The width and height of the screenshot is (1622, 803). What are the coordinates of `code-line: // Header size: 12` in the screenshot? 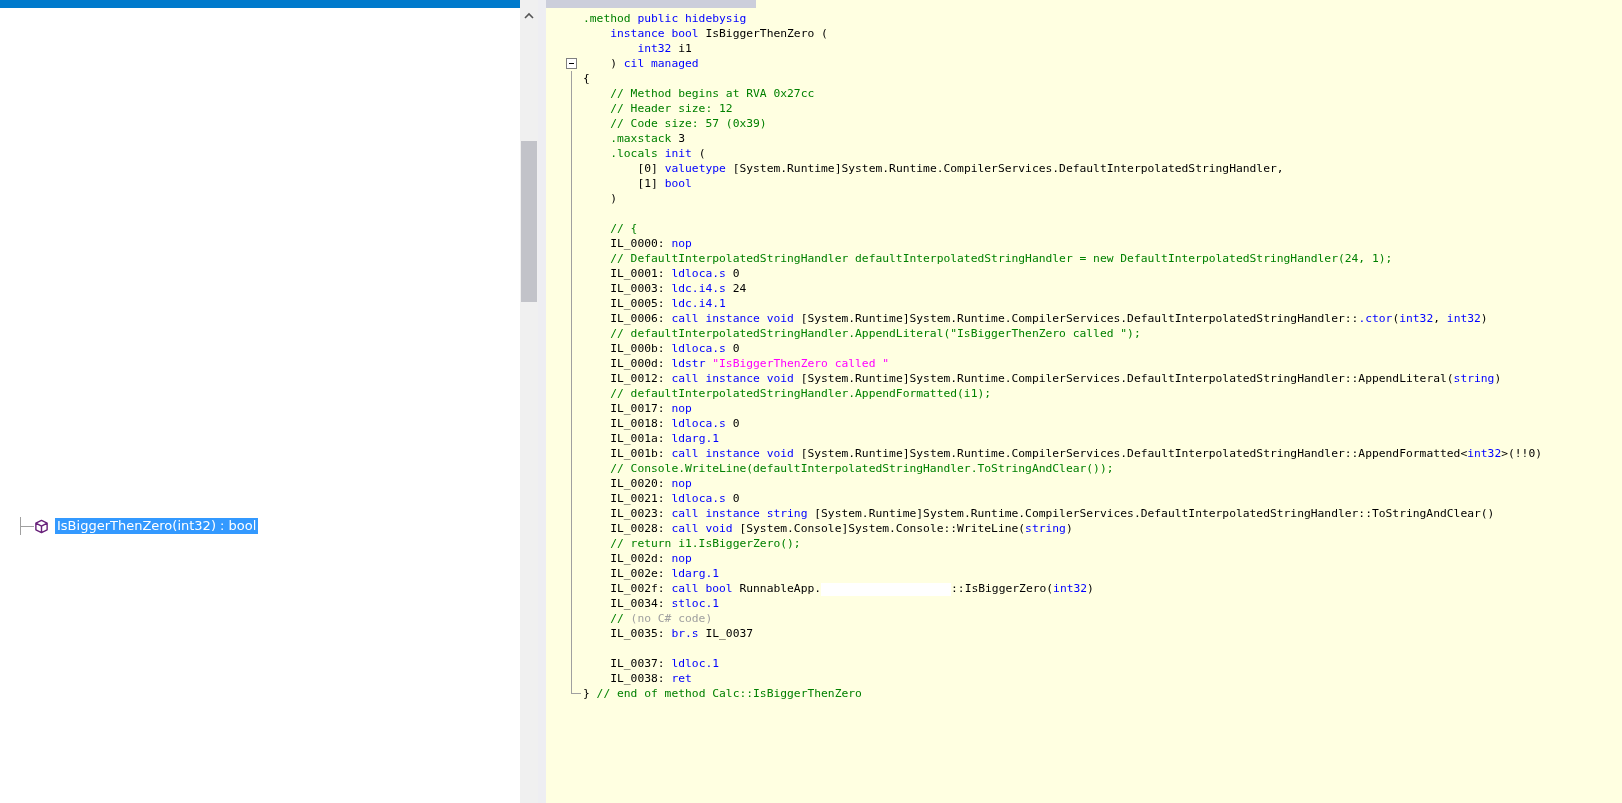 It's located at (671, 108).